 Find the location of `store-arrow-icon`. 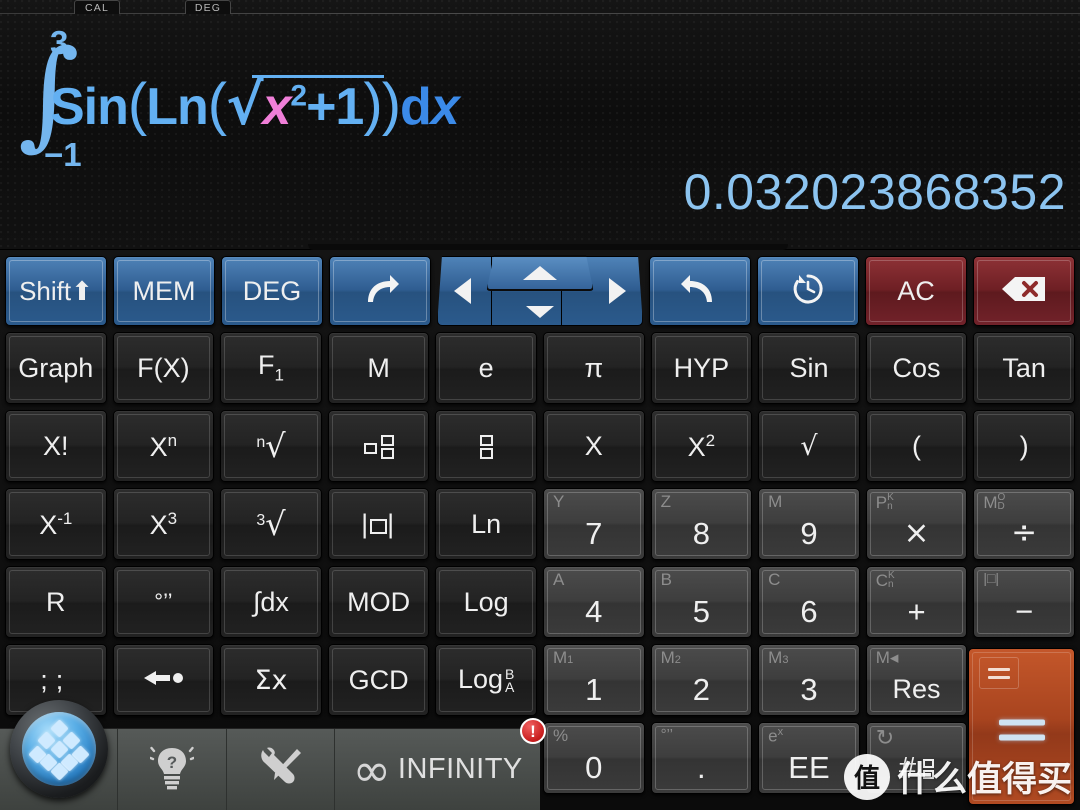

store-arrow-icon is located at coordinates (163, 680).